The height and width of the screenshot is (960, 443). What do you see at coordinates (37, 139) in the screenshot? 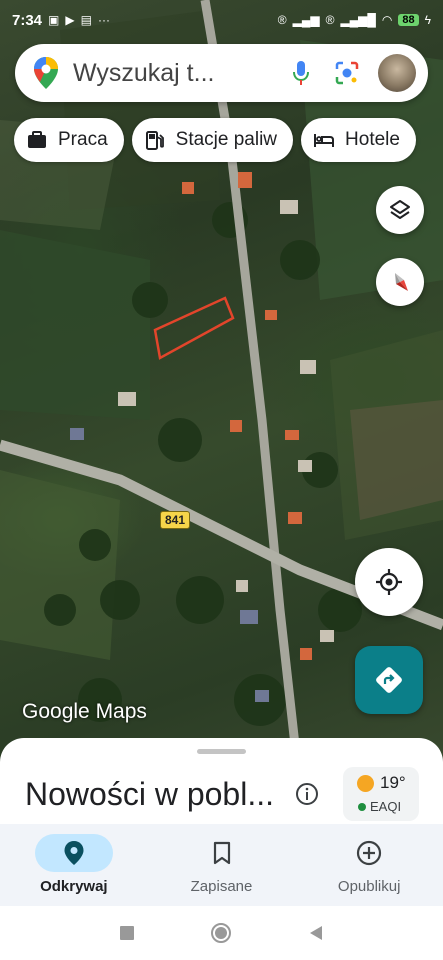
I see `briefcase-icon` at bounding box center [37, 139].